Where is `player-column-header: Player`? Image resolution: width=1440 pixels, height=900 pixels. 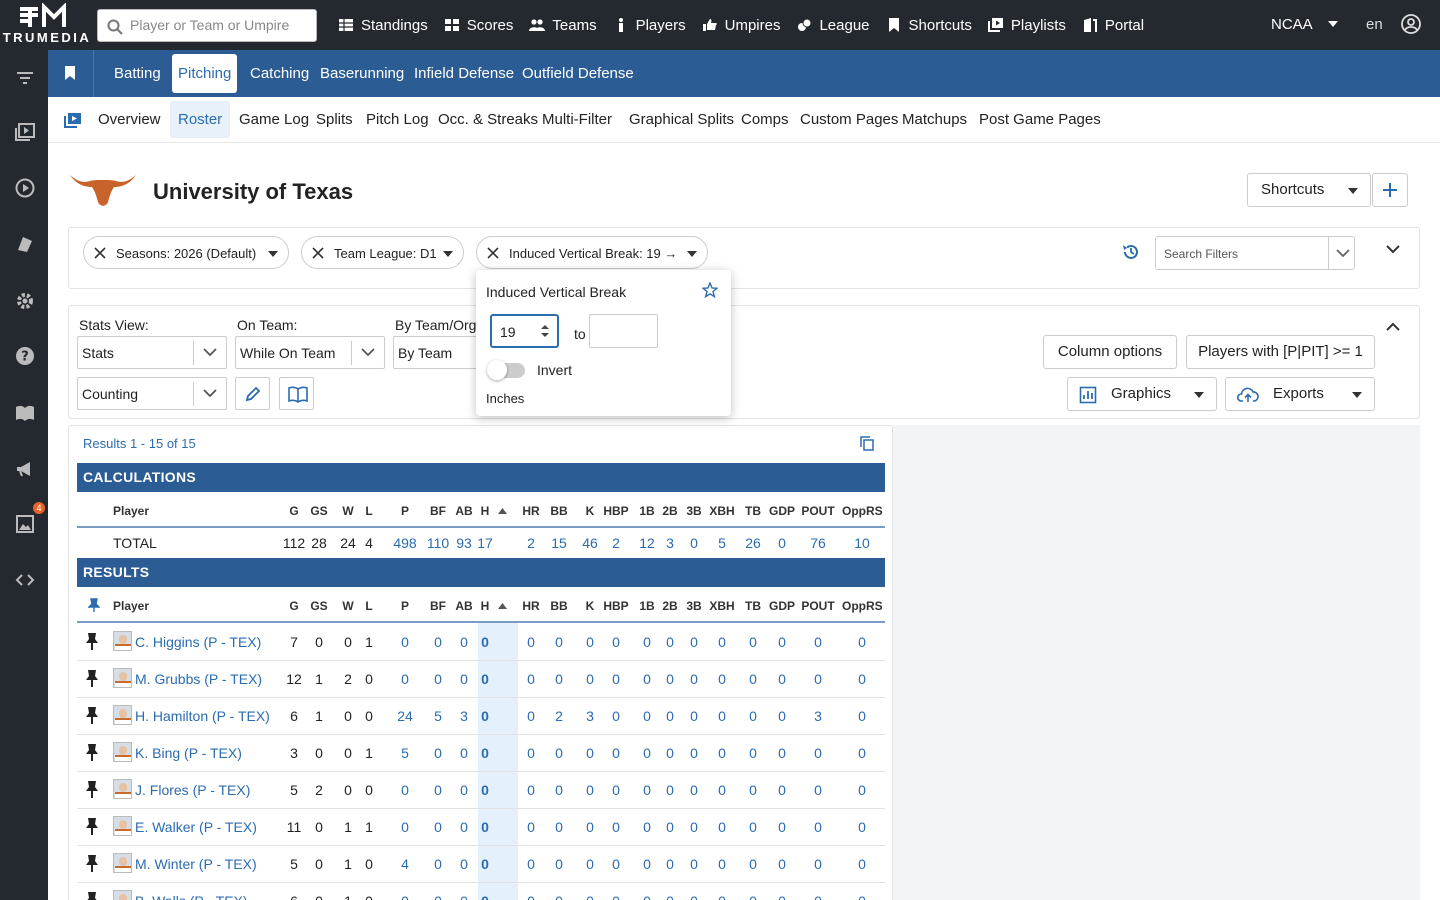
player-column-header: Player is located at coordinates (131, 606).